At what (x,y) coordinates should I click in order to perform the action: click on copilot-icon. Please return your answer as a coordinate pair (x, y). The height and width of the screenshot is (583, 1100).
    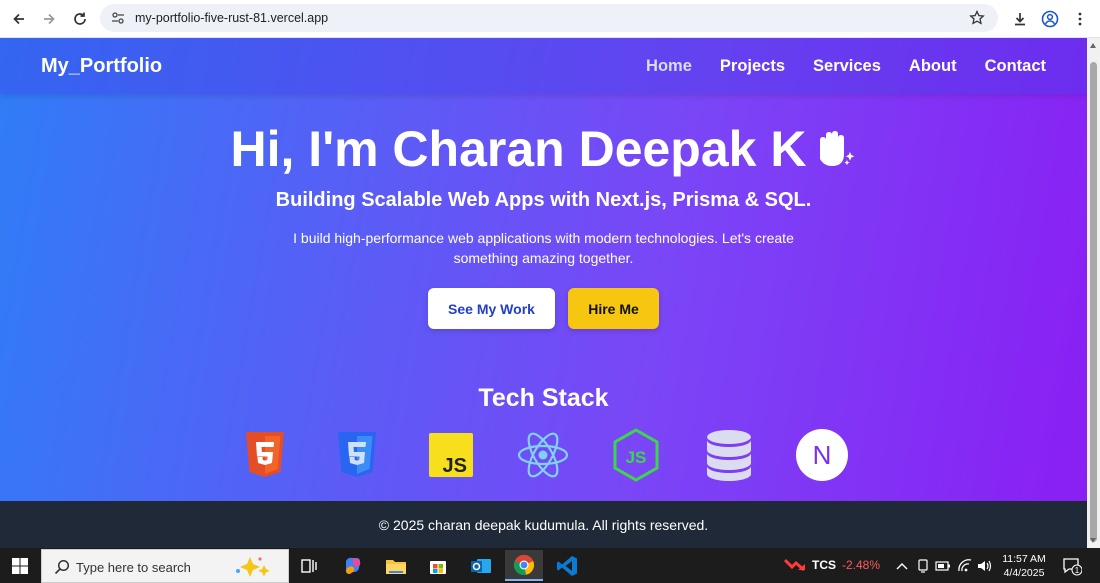
    Looking at the image, I should click on (353, 565).